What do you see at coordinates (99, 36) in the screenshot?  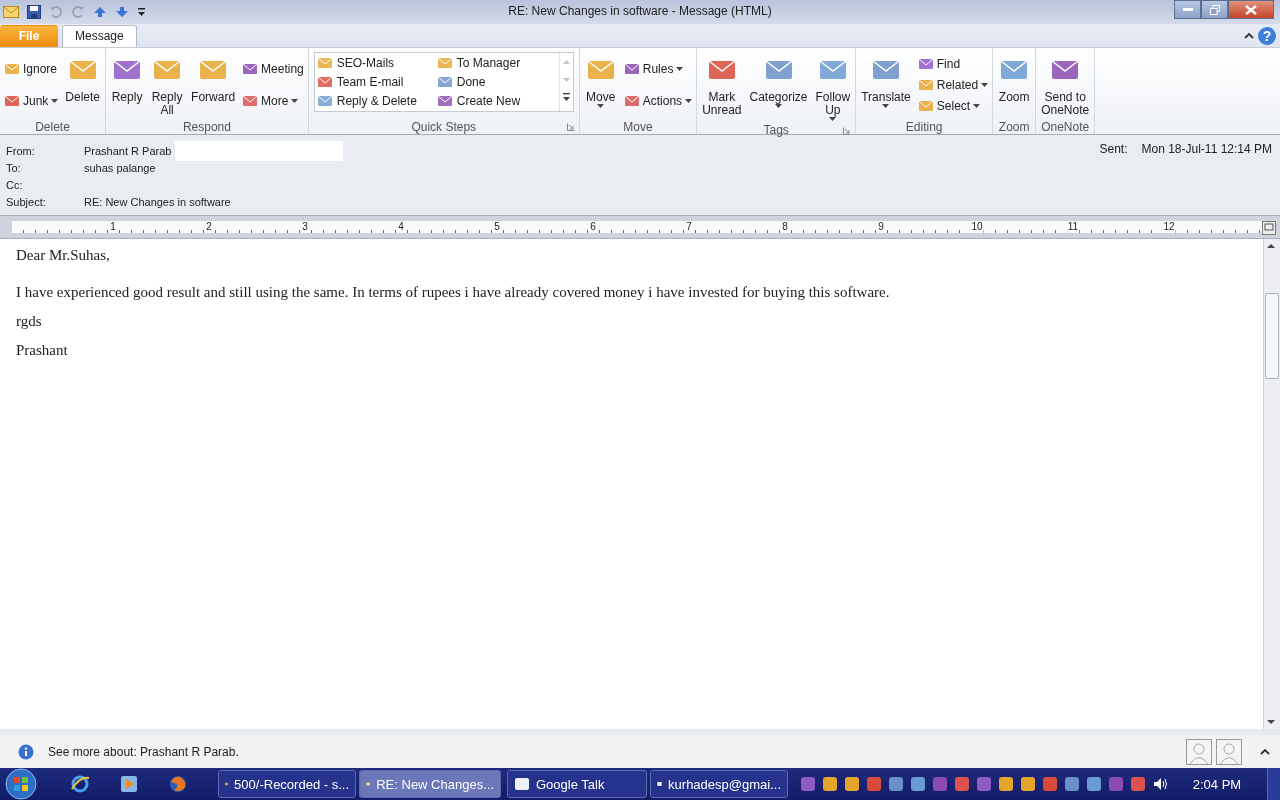 I see `ribbon-tab: Message` at bounding box center [99, 36].